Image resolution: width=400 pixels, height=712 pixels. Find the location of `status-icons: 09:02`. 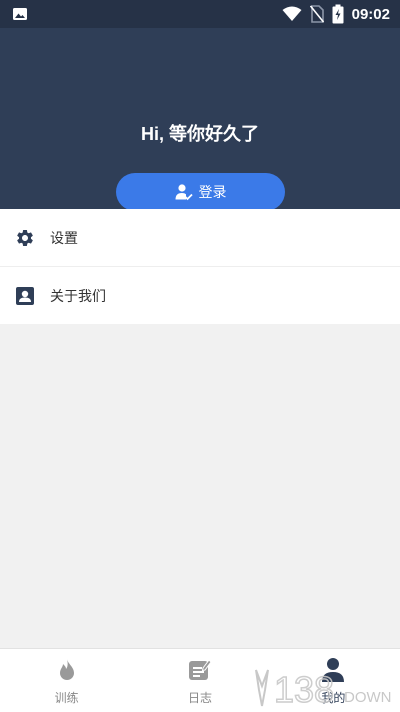

status-icons: 09:02 is located at coordinates (336, 14).